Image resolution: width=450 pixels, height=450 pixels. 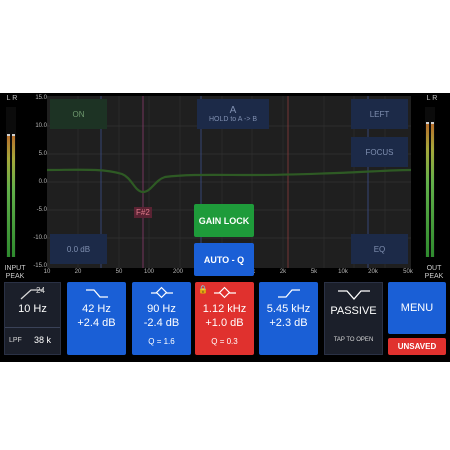 I want to click on x-label: 200, so click(x=178, y=272).